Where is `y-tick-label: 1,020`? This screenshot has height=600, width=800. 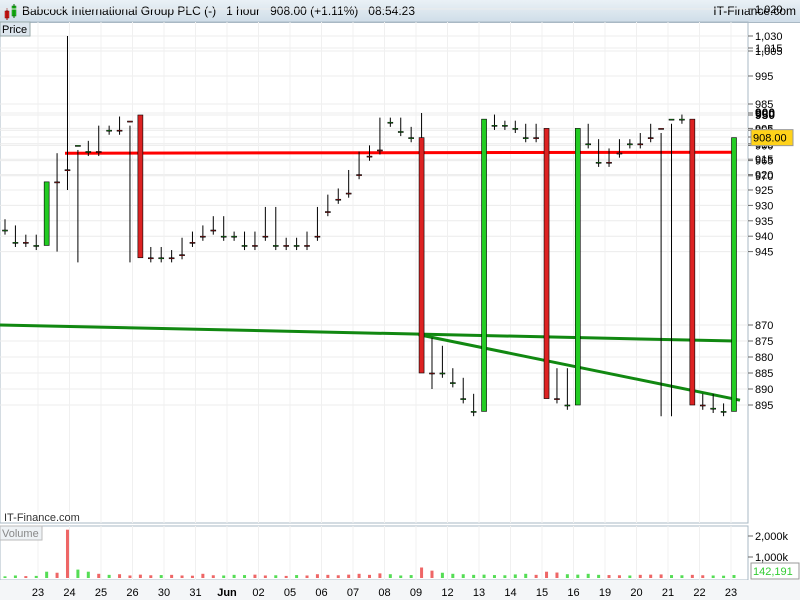 y-tick-label: 1,020 is located at coordinates (769, 10).